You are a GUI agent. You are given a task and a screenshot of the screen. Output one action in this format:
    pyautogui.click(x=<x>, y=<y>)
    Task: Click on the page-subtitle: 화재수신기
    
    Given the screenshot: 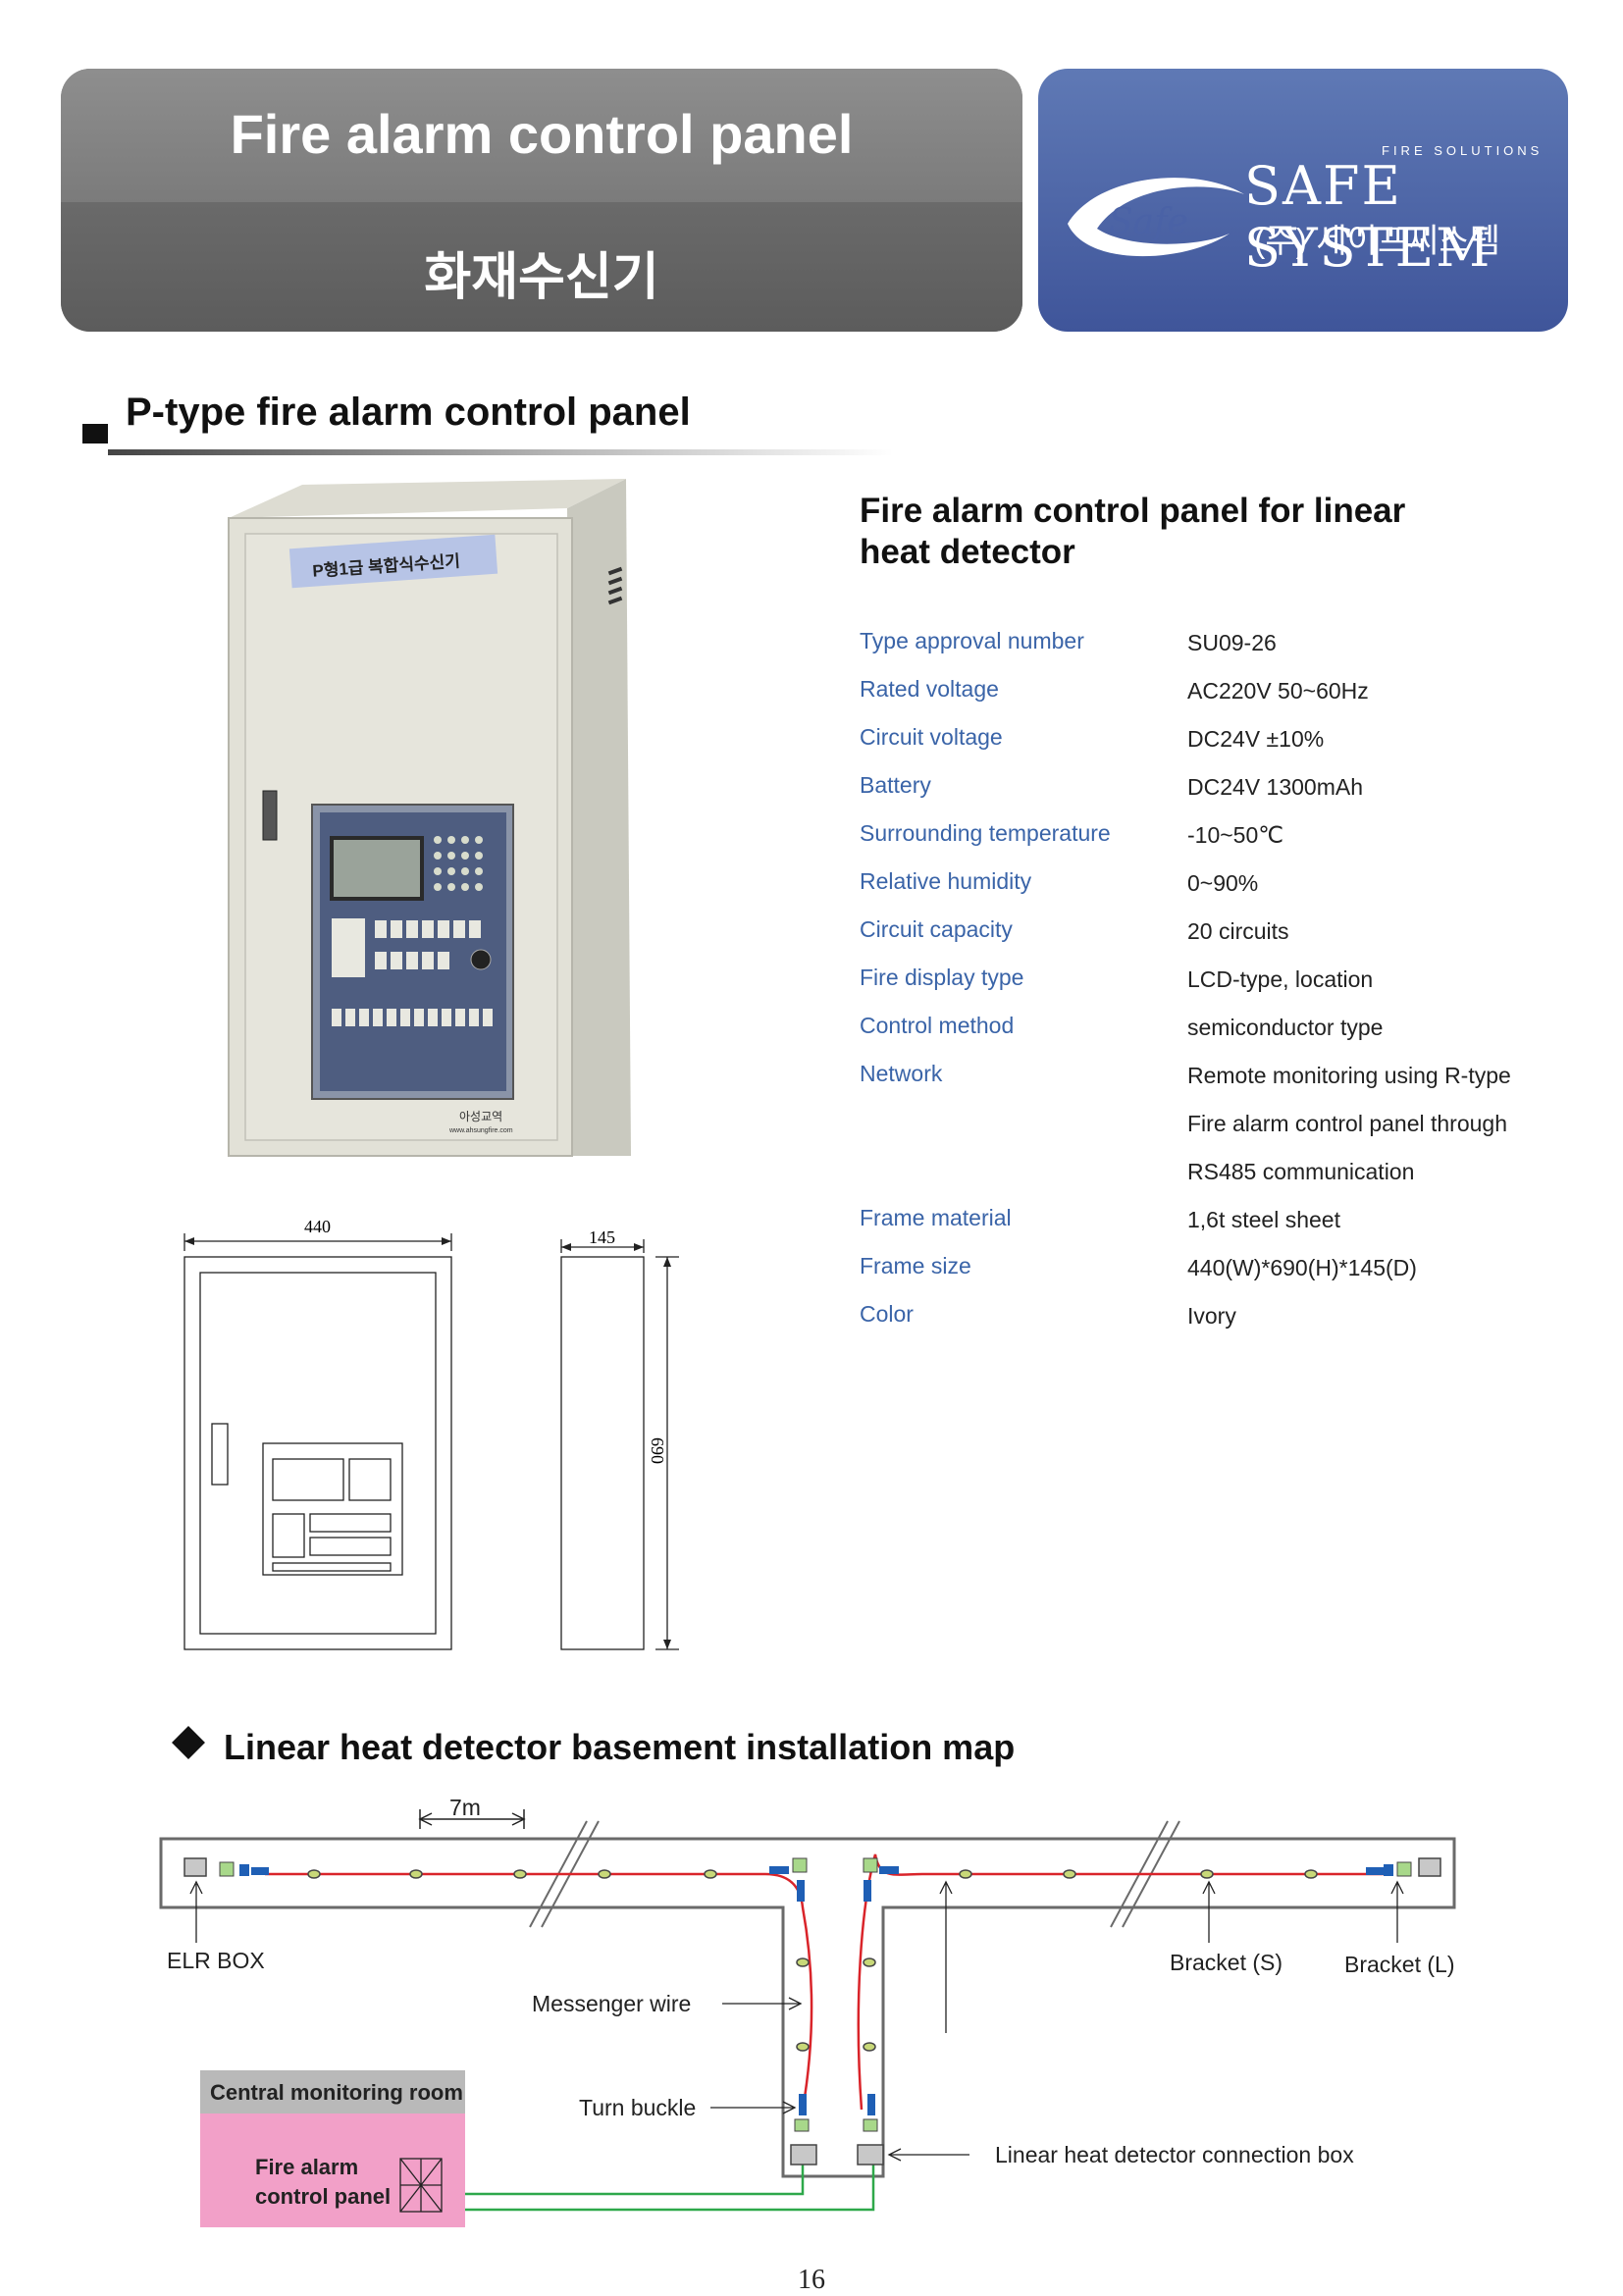 What is the action you would take?
    pyautogui.click(x=541, y=277)
    